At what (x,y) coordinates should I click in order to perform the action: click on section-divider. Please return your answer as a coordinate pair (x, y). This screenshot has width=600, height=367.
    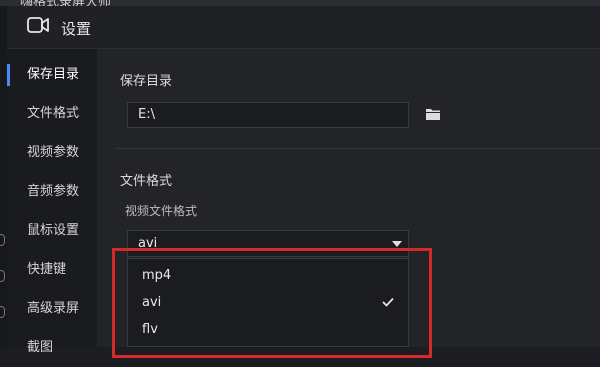
    Looking at the image, I should click on (358, 148).